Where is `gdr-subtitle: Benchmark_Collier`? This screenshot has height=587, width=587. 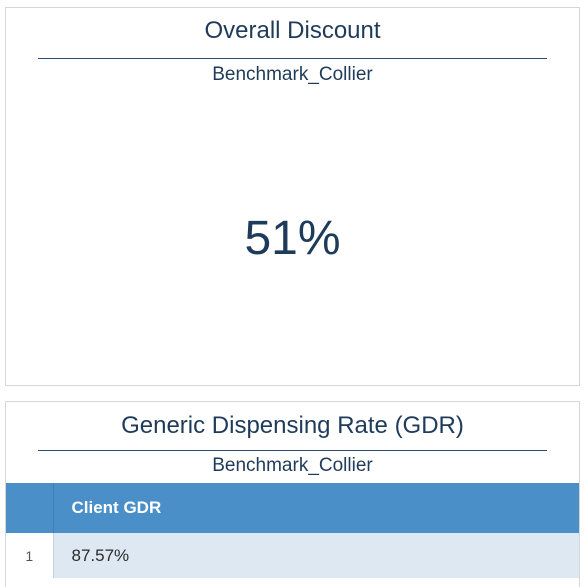 gdr-subtitle: Benchmark_Collier is located at coordinates (292, 465).